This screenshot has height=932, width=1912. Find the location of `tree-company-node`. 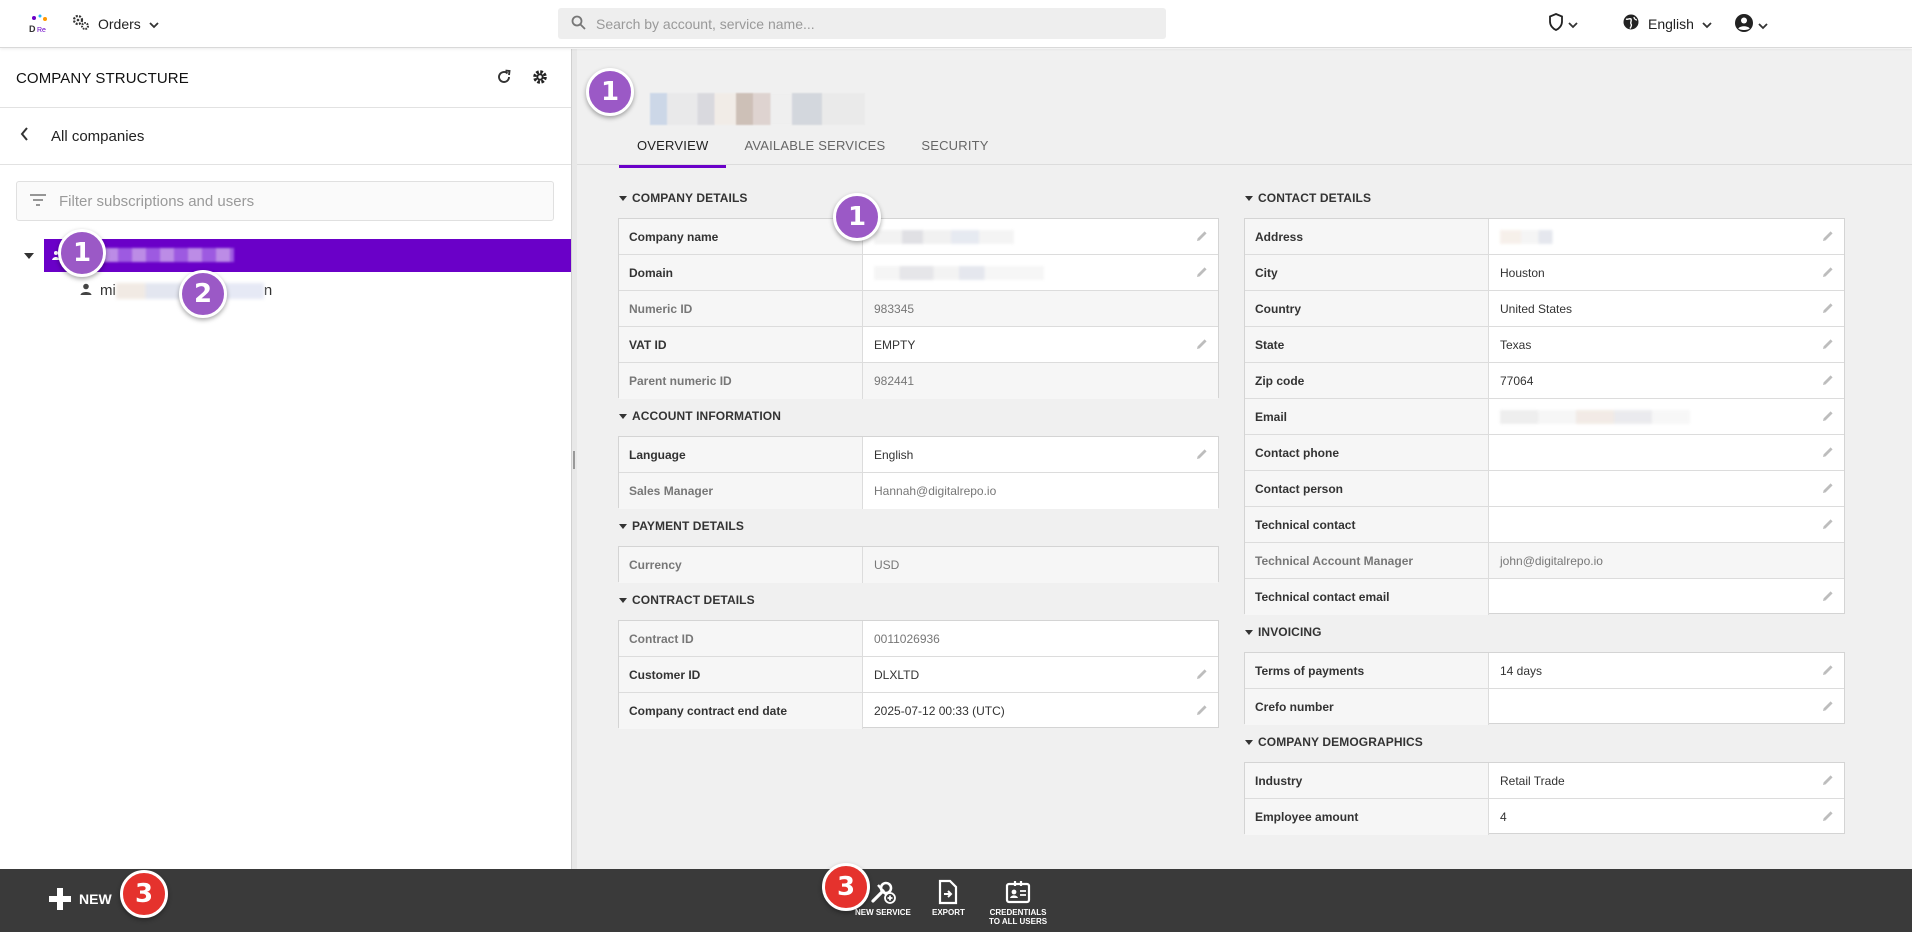

tree-company-node is located at coordinates (308, 255).